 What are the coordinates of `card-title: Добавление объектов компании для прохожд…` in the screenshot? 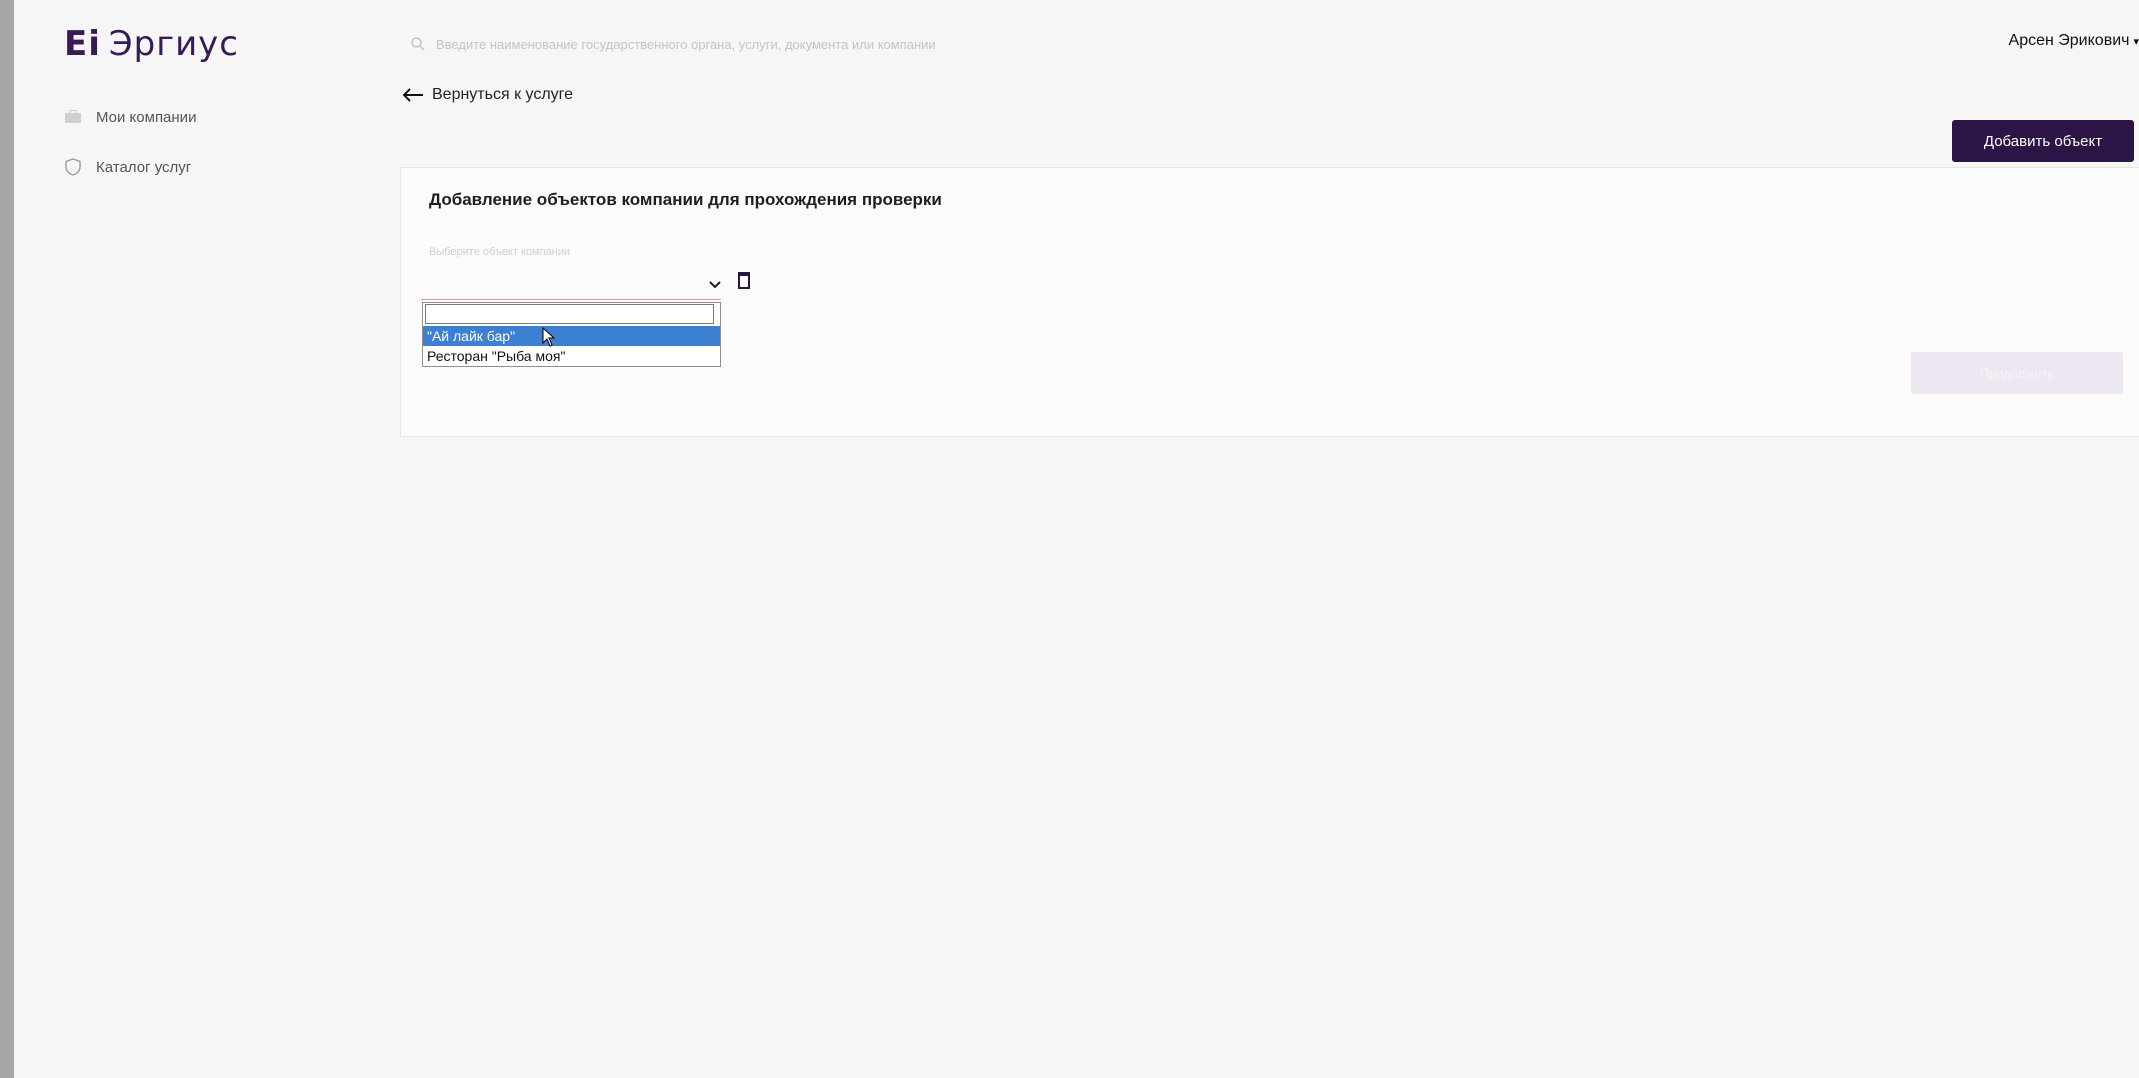 It's located at (685, 199).